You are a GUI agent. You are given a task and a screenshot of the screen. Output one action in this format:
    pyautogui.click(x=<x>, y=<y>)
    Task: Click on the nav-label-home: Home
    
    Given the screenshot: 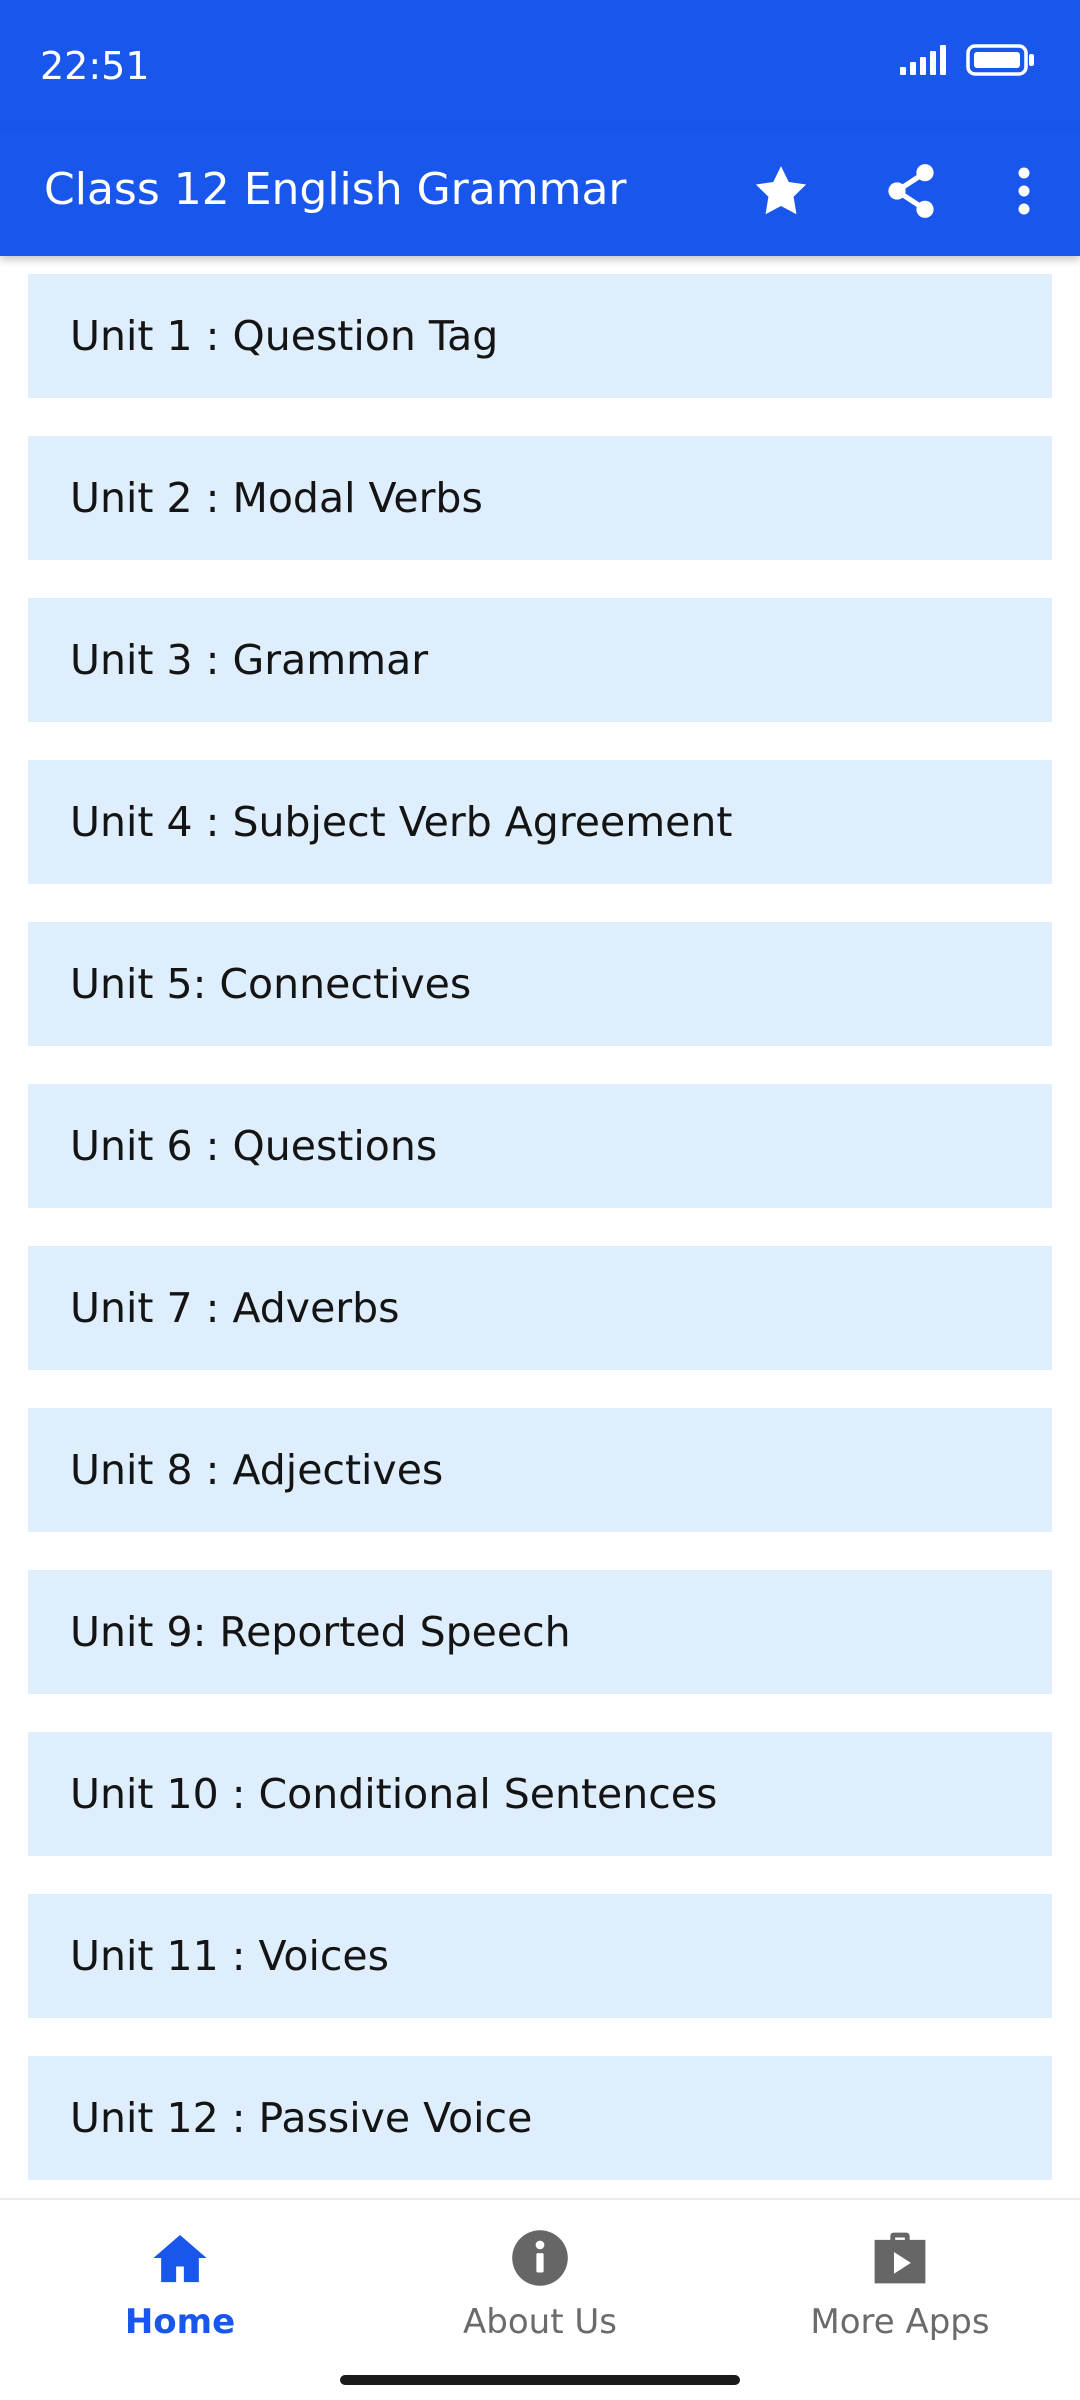 What is the action you would take?
    pyautogui.click(x=180, y=2322)
    